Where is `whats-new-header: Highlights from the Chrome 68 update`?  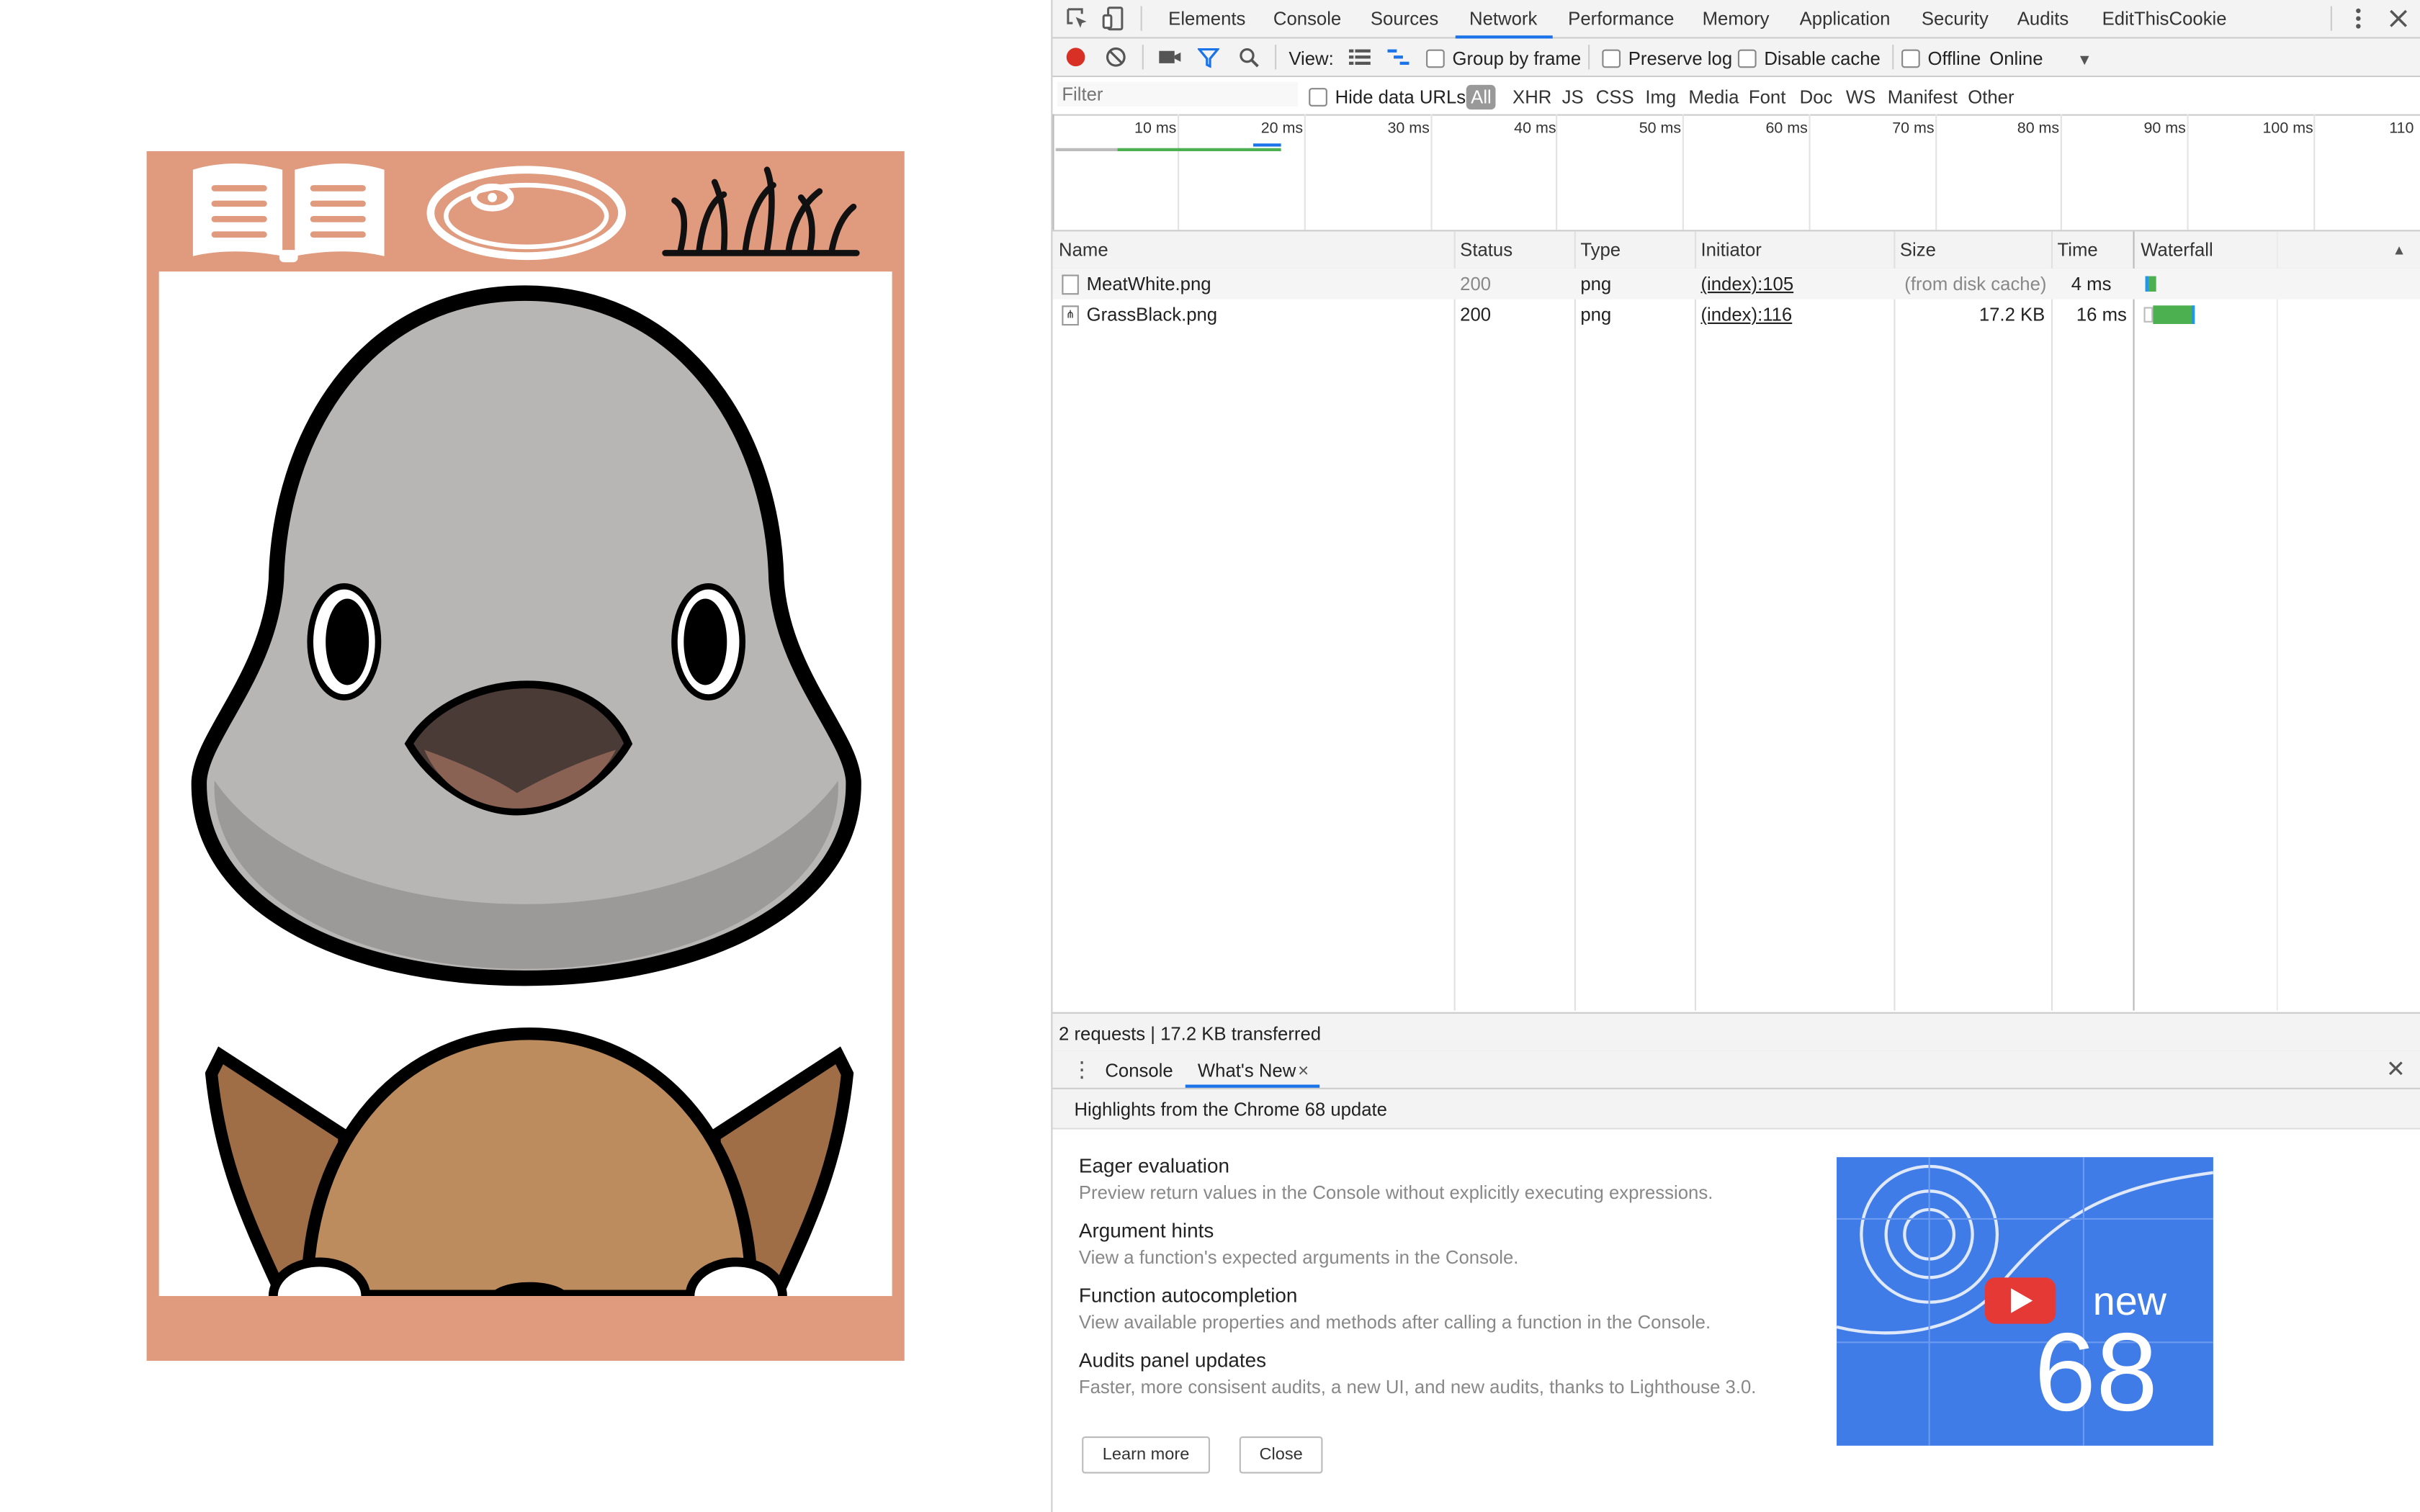 whats-new-header: Highlights from the Chrome 68 update is located at coordinates (1736, 1109).